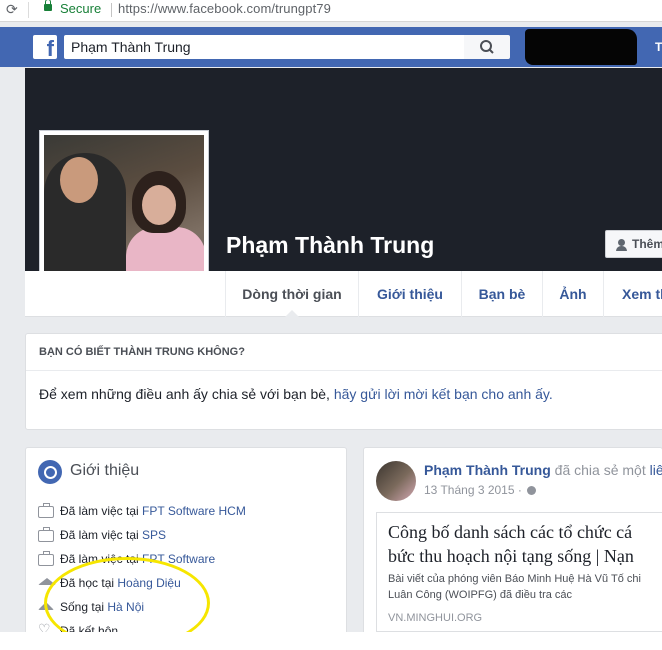 The height and width of the screenshot is (650, 662). Describe the element at coordinates (28, 10) in the screenshot. I see `toolbar-divider` at that location.